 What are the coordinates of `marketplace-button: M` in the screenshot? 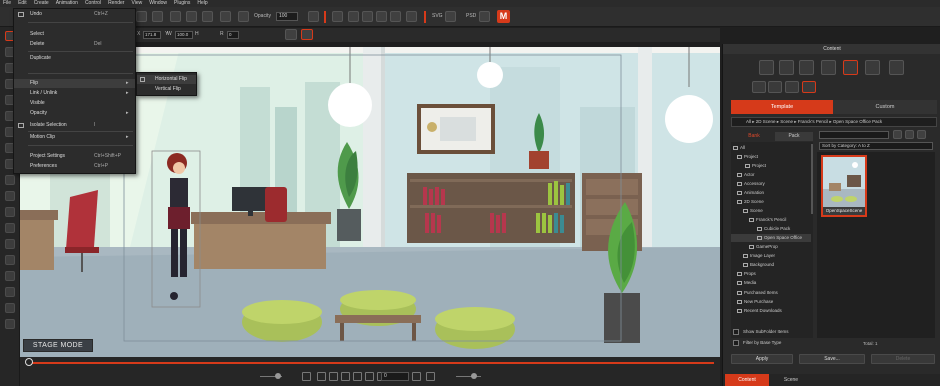 It's located at (503, 16).